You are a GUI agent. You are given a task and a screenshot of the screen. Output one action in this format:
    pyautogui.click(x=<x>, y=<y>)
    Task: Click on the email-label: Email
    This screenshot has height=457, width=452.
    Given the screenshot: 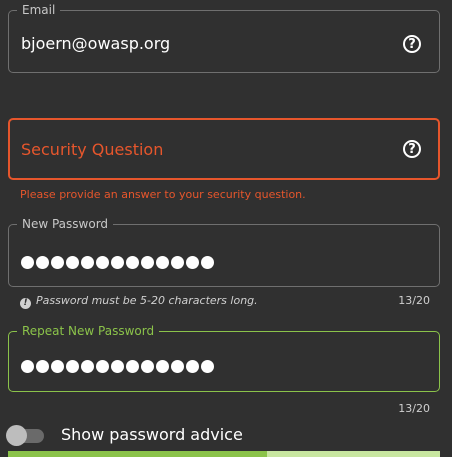 What is the action you would take?
    pyautogui.click(x=39, y=10)
    